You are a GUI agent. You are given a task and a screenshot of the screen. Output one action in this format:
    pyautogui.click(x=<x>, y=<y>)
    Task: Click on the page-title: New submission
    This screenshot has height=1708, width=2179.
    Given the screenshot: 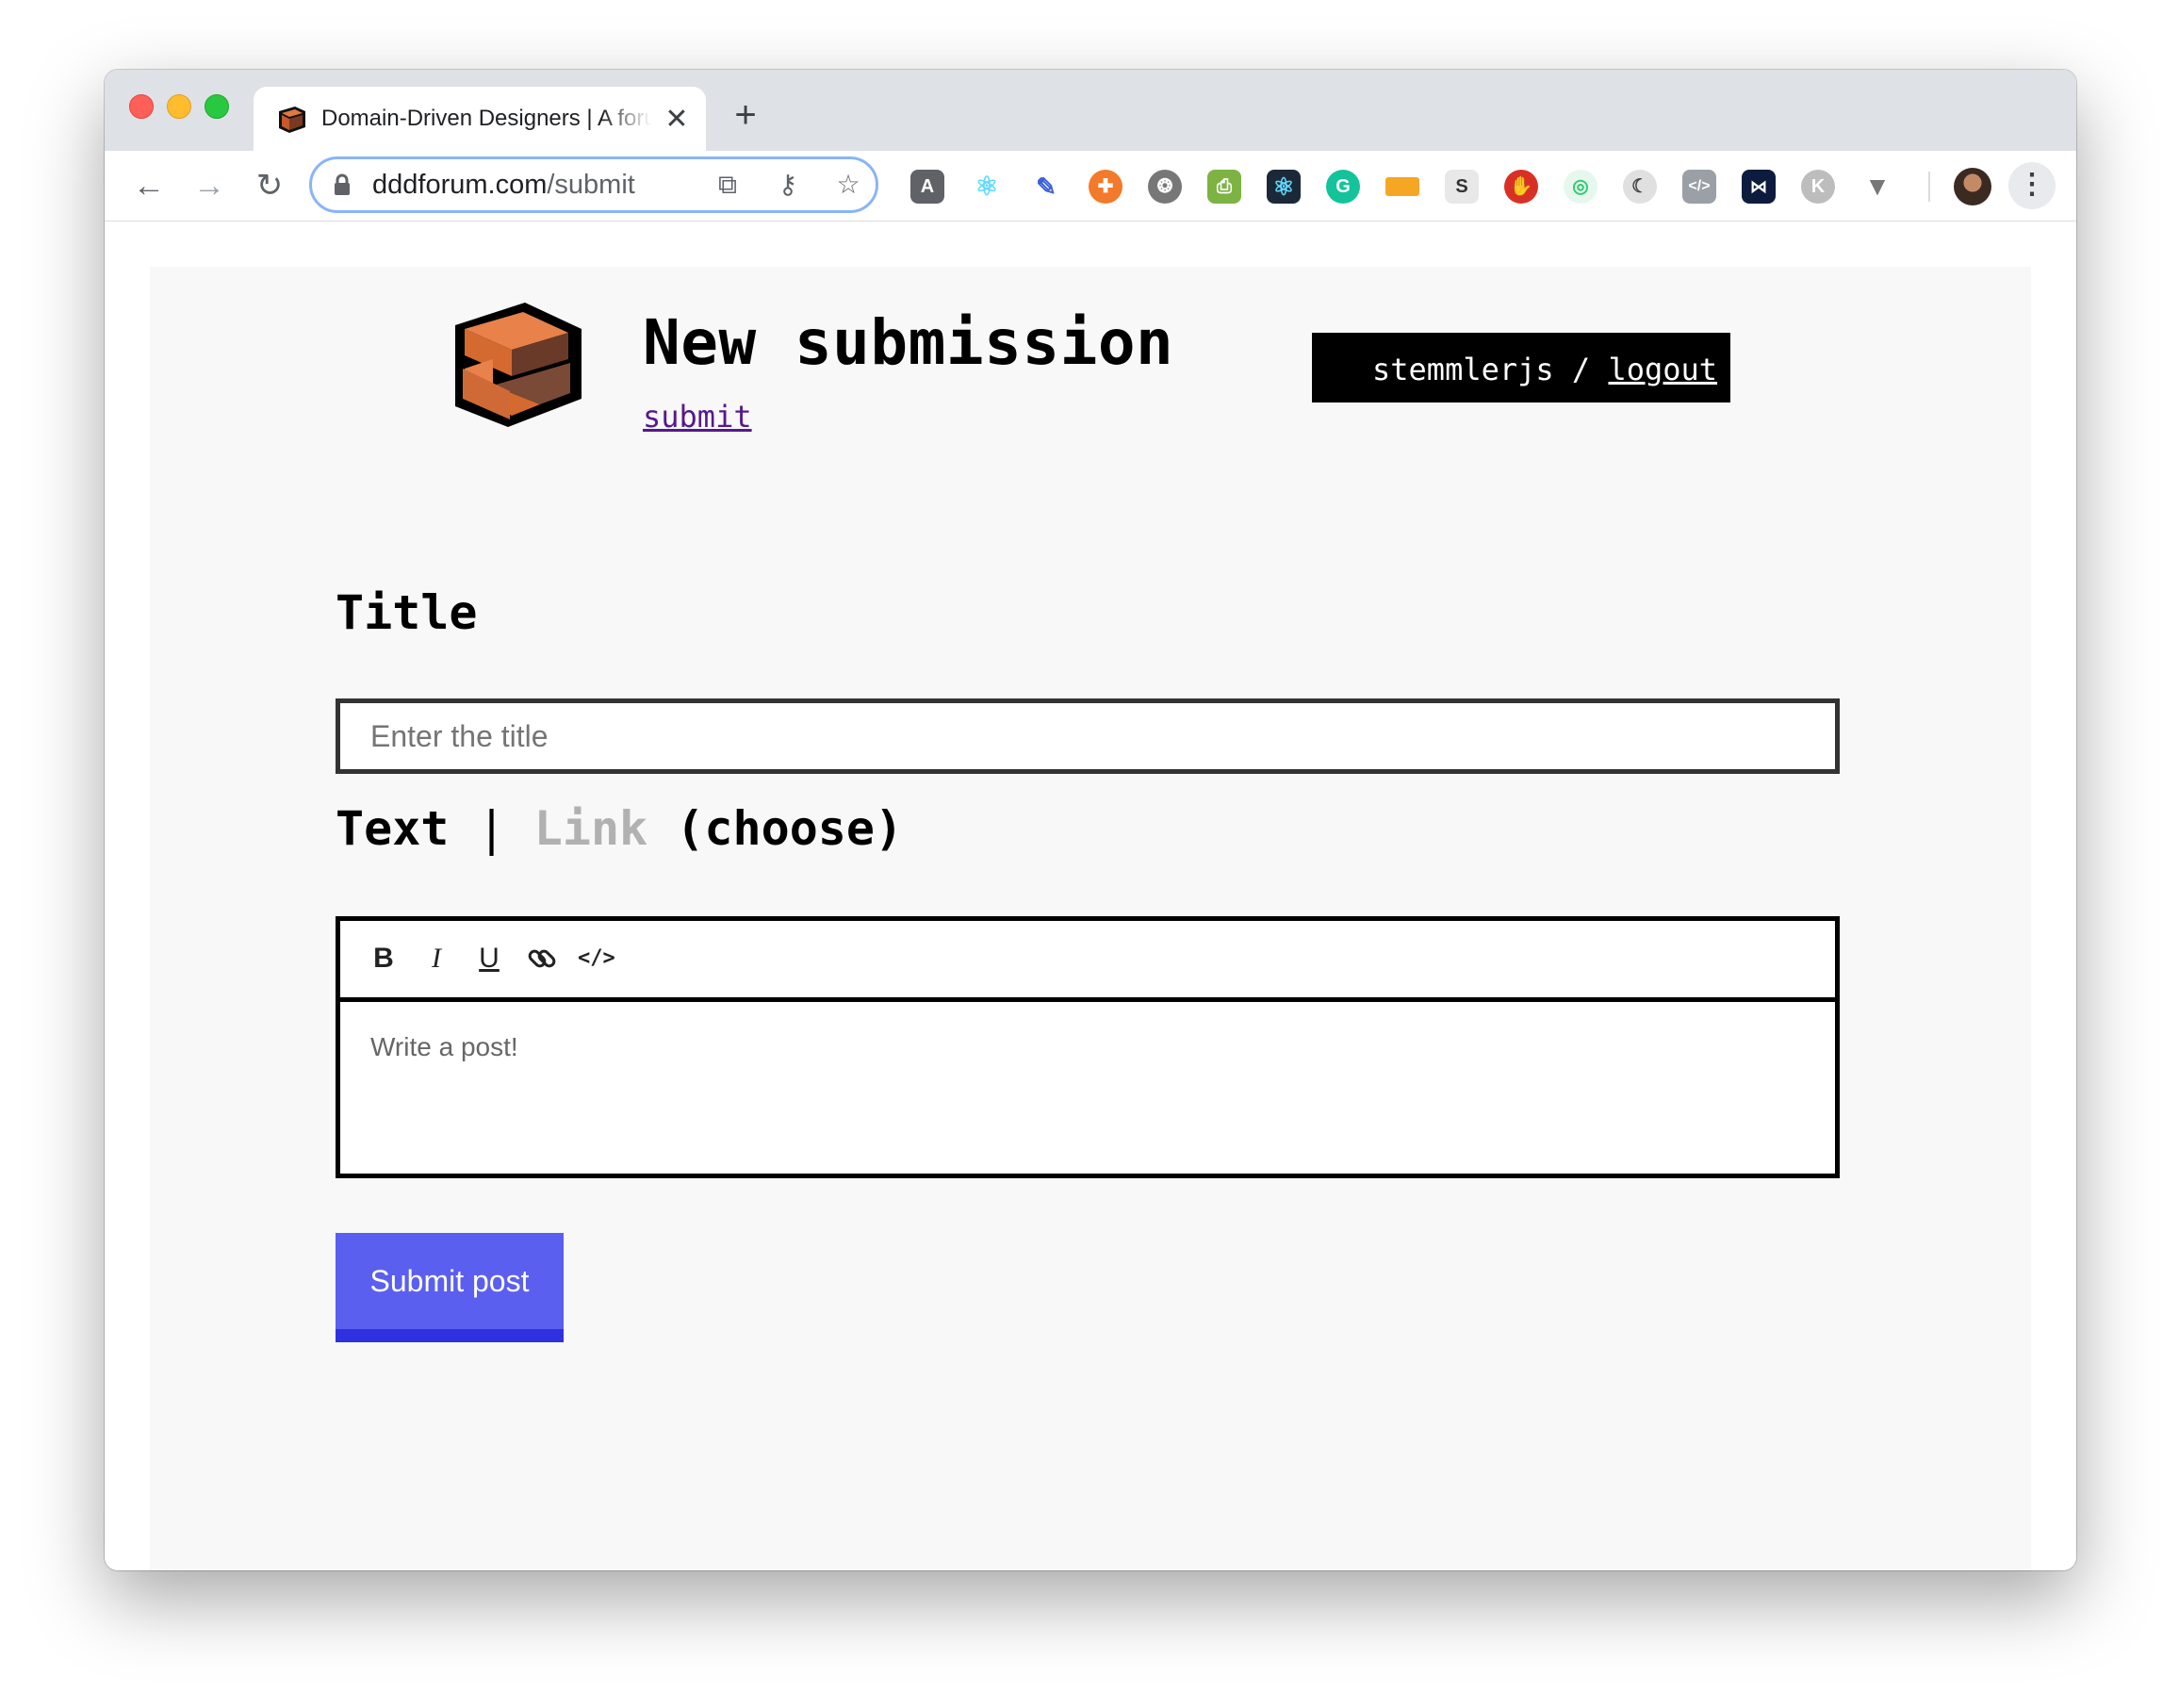 What is the action you would take?
    pyautogui.click(x=909, y=343)
    